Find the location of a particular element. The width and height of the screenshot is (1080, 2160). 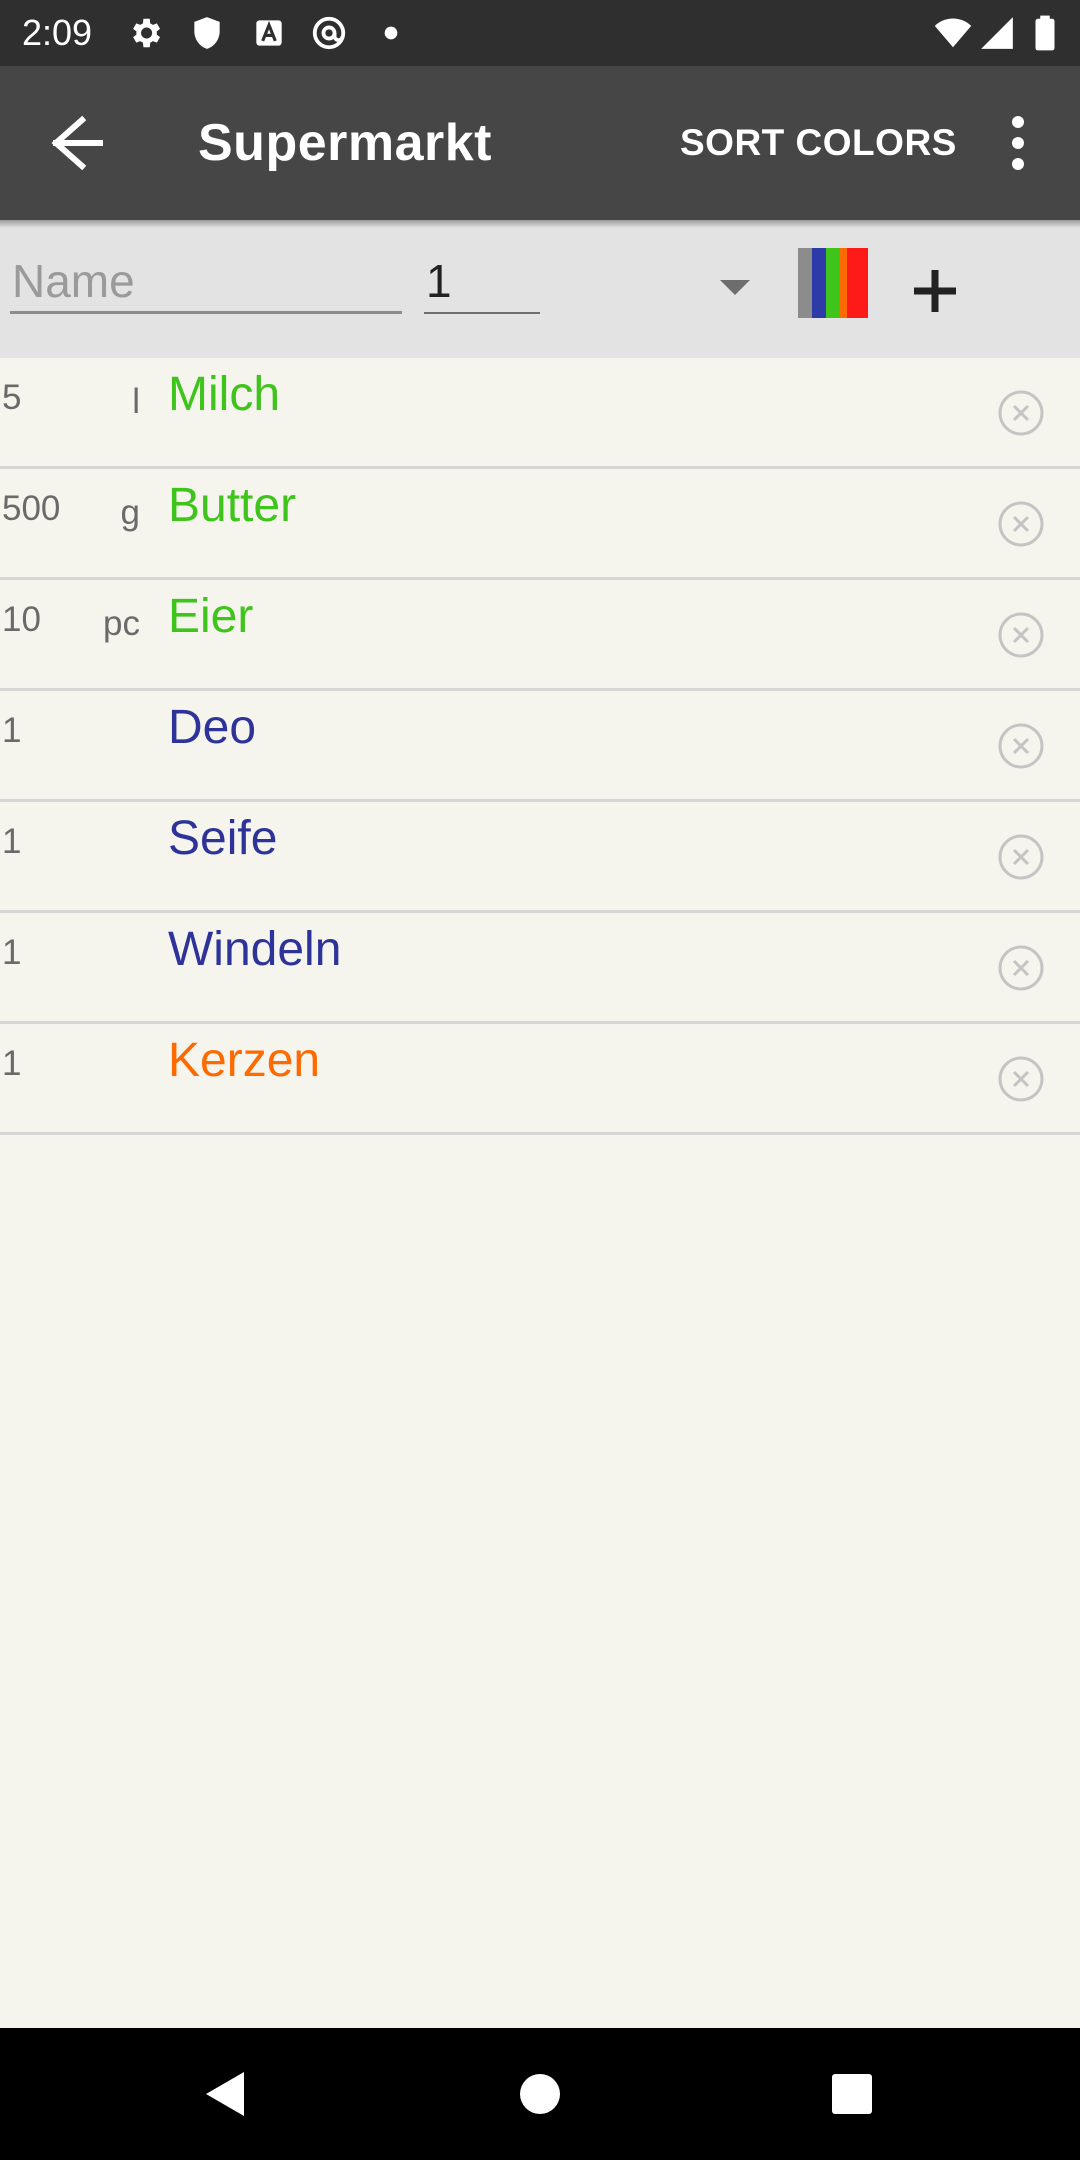

back-triangle-icon is located at coordinates (226, 2094).